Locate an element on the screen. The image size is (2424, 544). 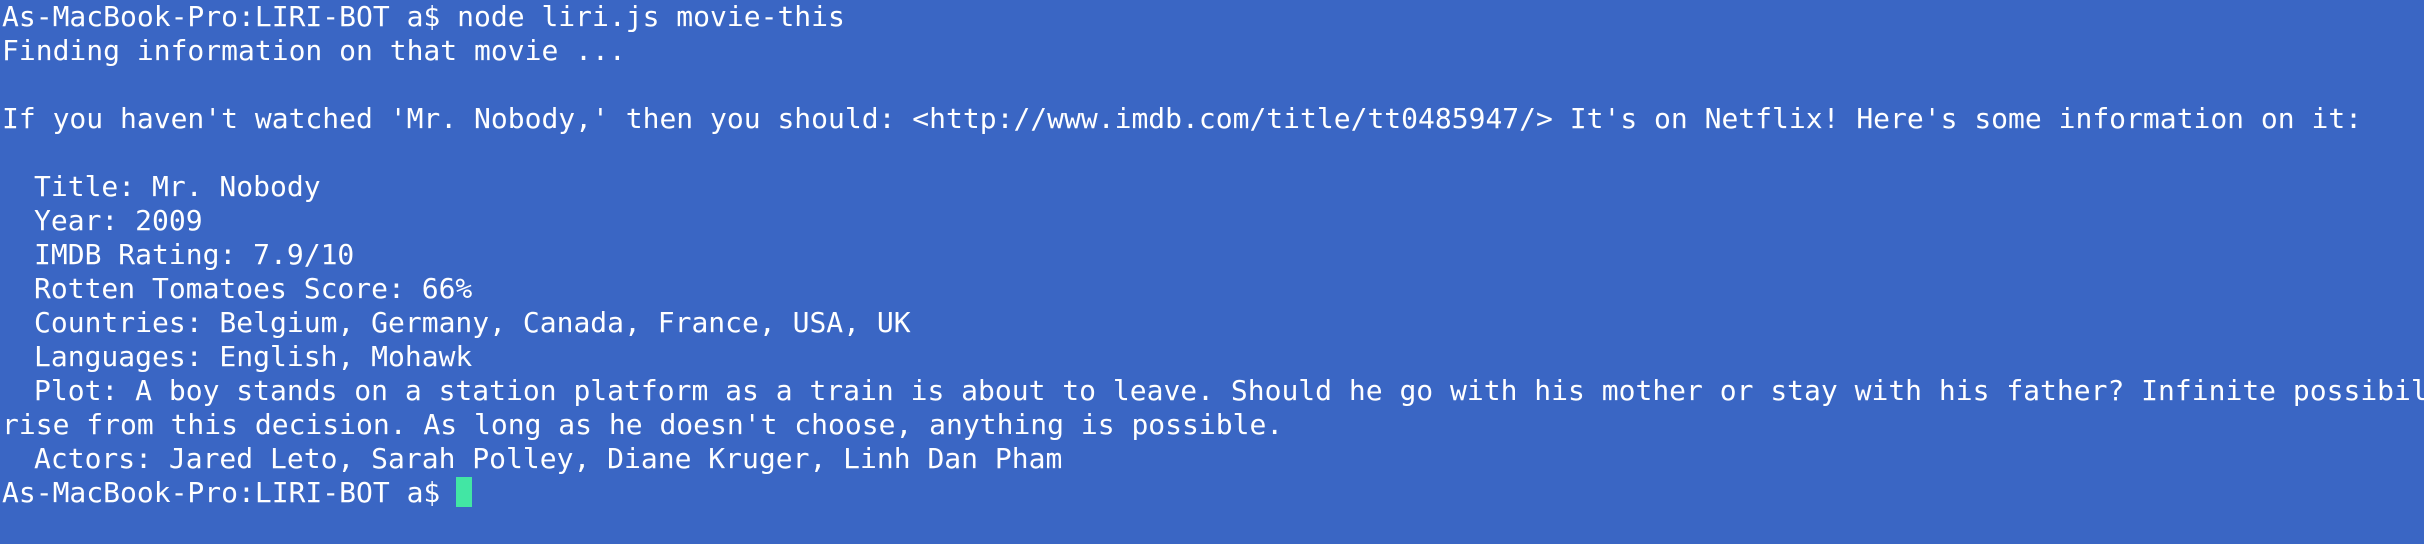
rotten-tomatoes-score: Rotten Tomatoes Score: 66% is located at coordinates (253, 288).